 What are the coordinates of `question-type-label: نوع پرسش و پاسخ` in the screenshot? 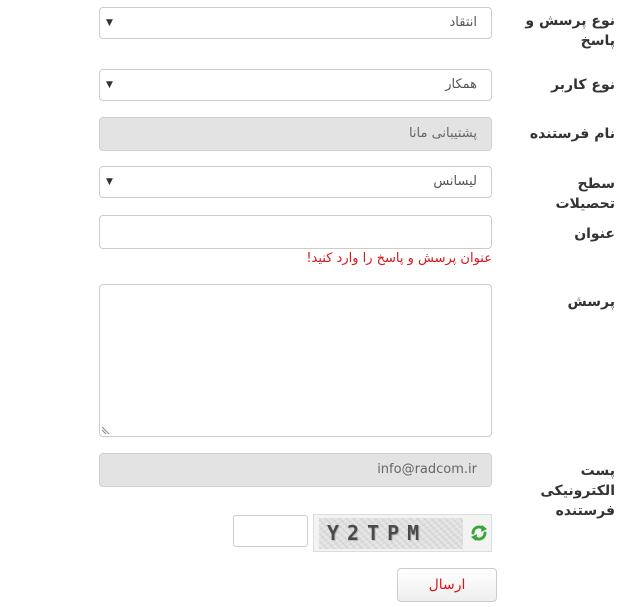 It's located at (570, 31).